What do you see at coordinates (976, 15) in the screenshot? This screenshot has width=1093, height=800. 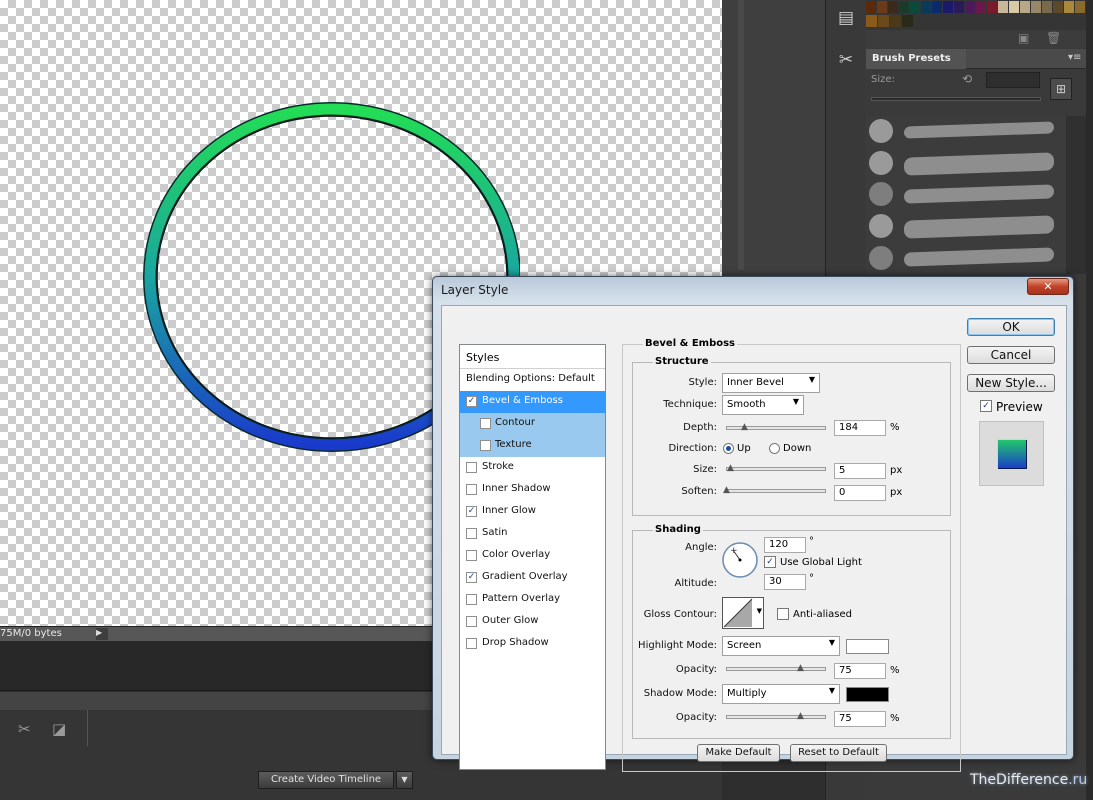 I see `swatches-panel` at bounding box center [976, 15].